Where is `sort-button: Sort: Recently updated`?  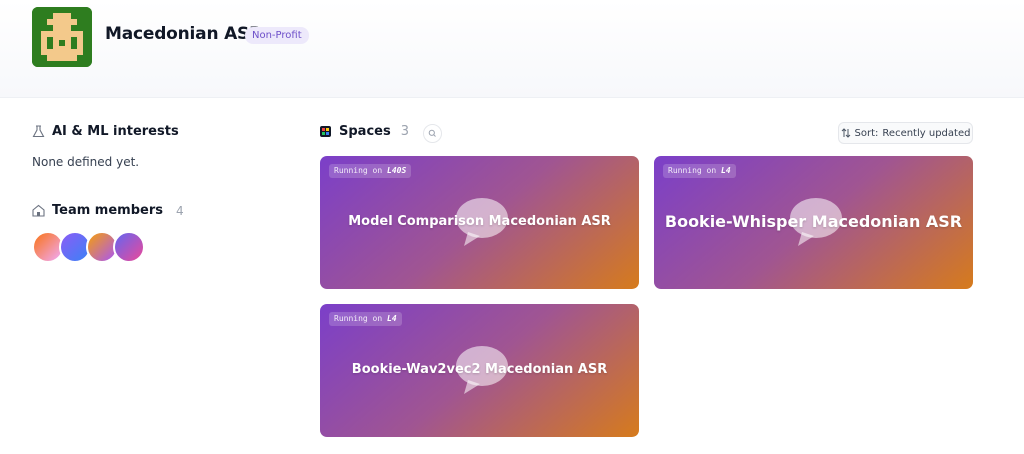
sort-button: Sort: Recently updated is located at coordinates (905, 133).